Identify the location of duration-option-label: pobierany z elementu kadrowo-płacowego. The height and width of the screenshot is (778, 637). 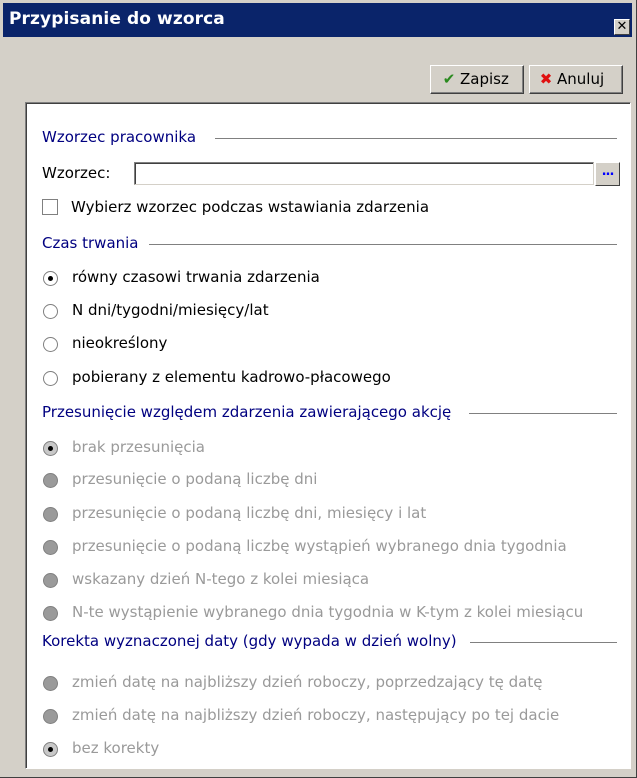
(231, 377).